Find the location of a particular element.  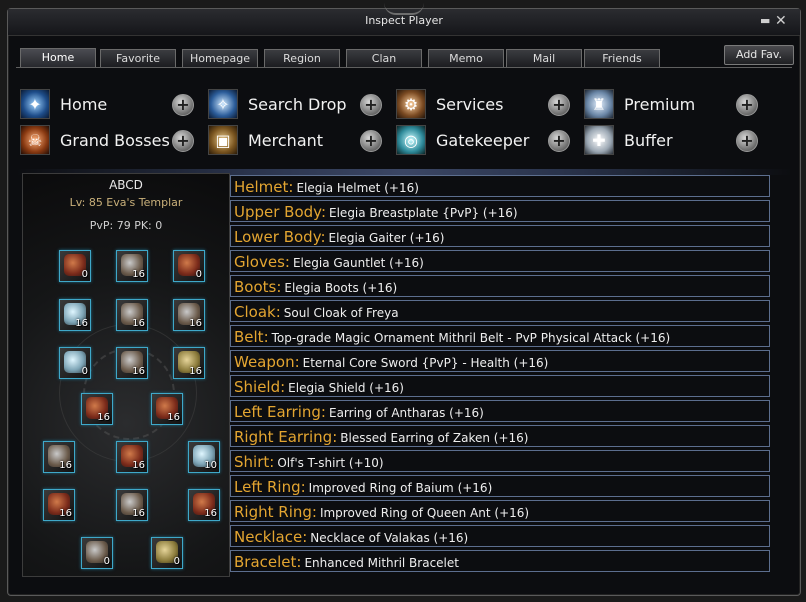

item-name: Improved Ring of Baium (+16) is located at coordinates (400, 488).